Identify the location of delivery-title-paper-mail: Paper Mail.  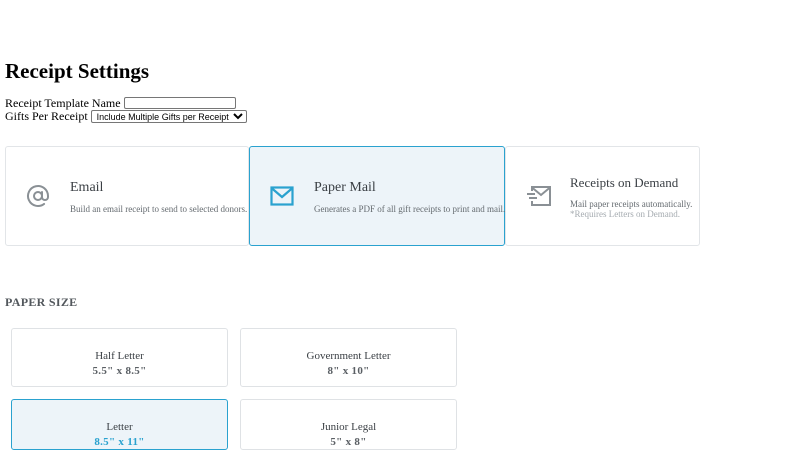
(345, 187).